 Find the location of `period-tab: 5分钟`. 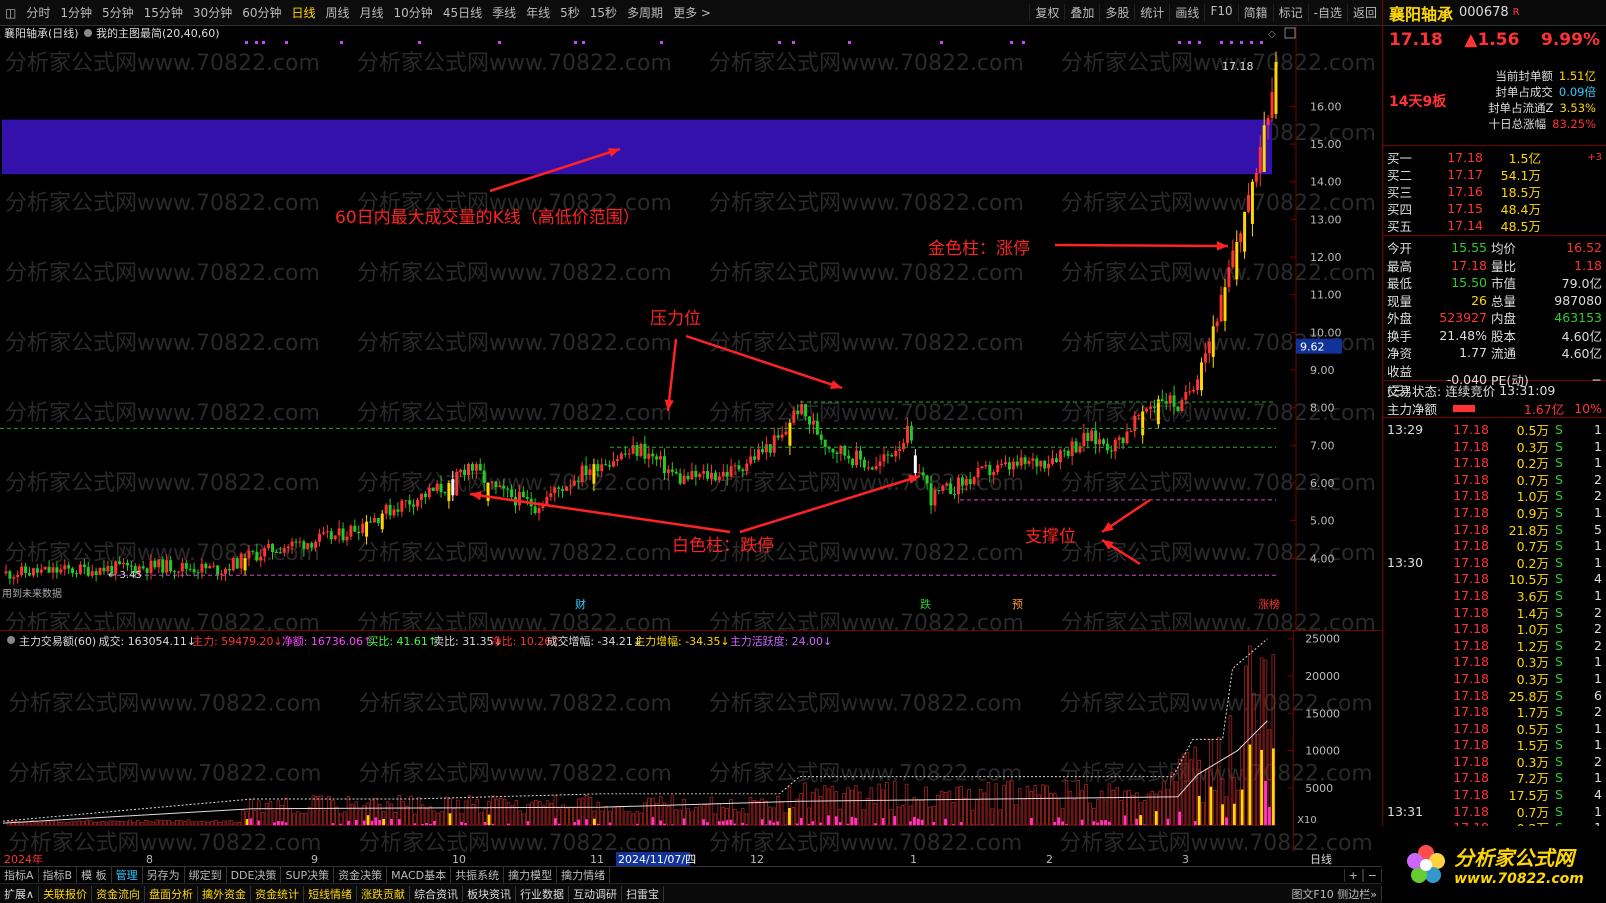

period-tab: 5分钟 is located at coordinates (118, 12).